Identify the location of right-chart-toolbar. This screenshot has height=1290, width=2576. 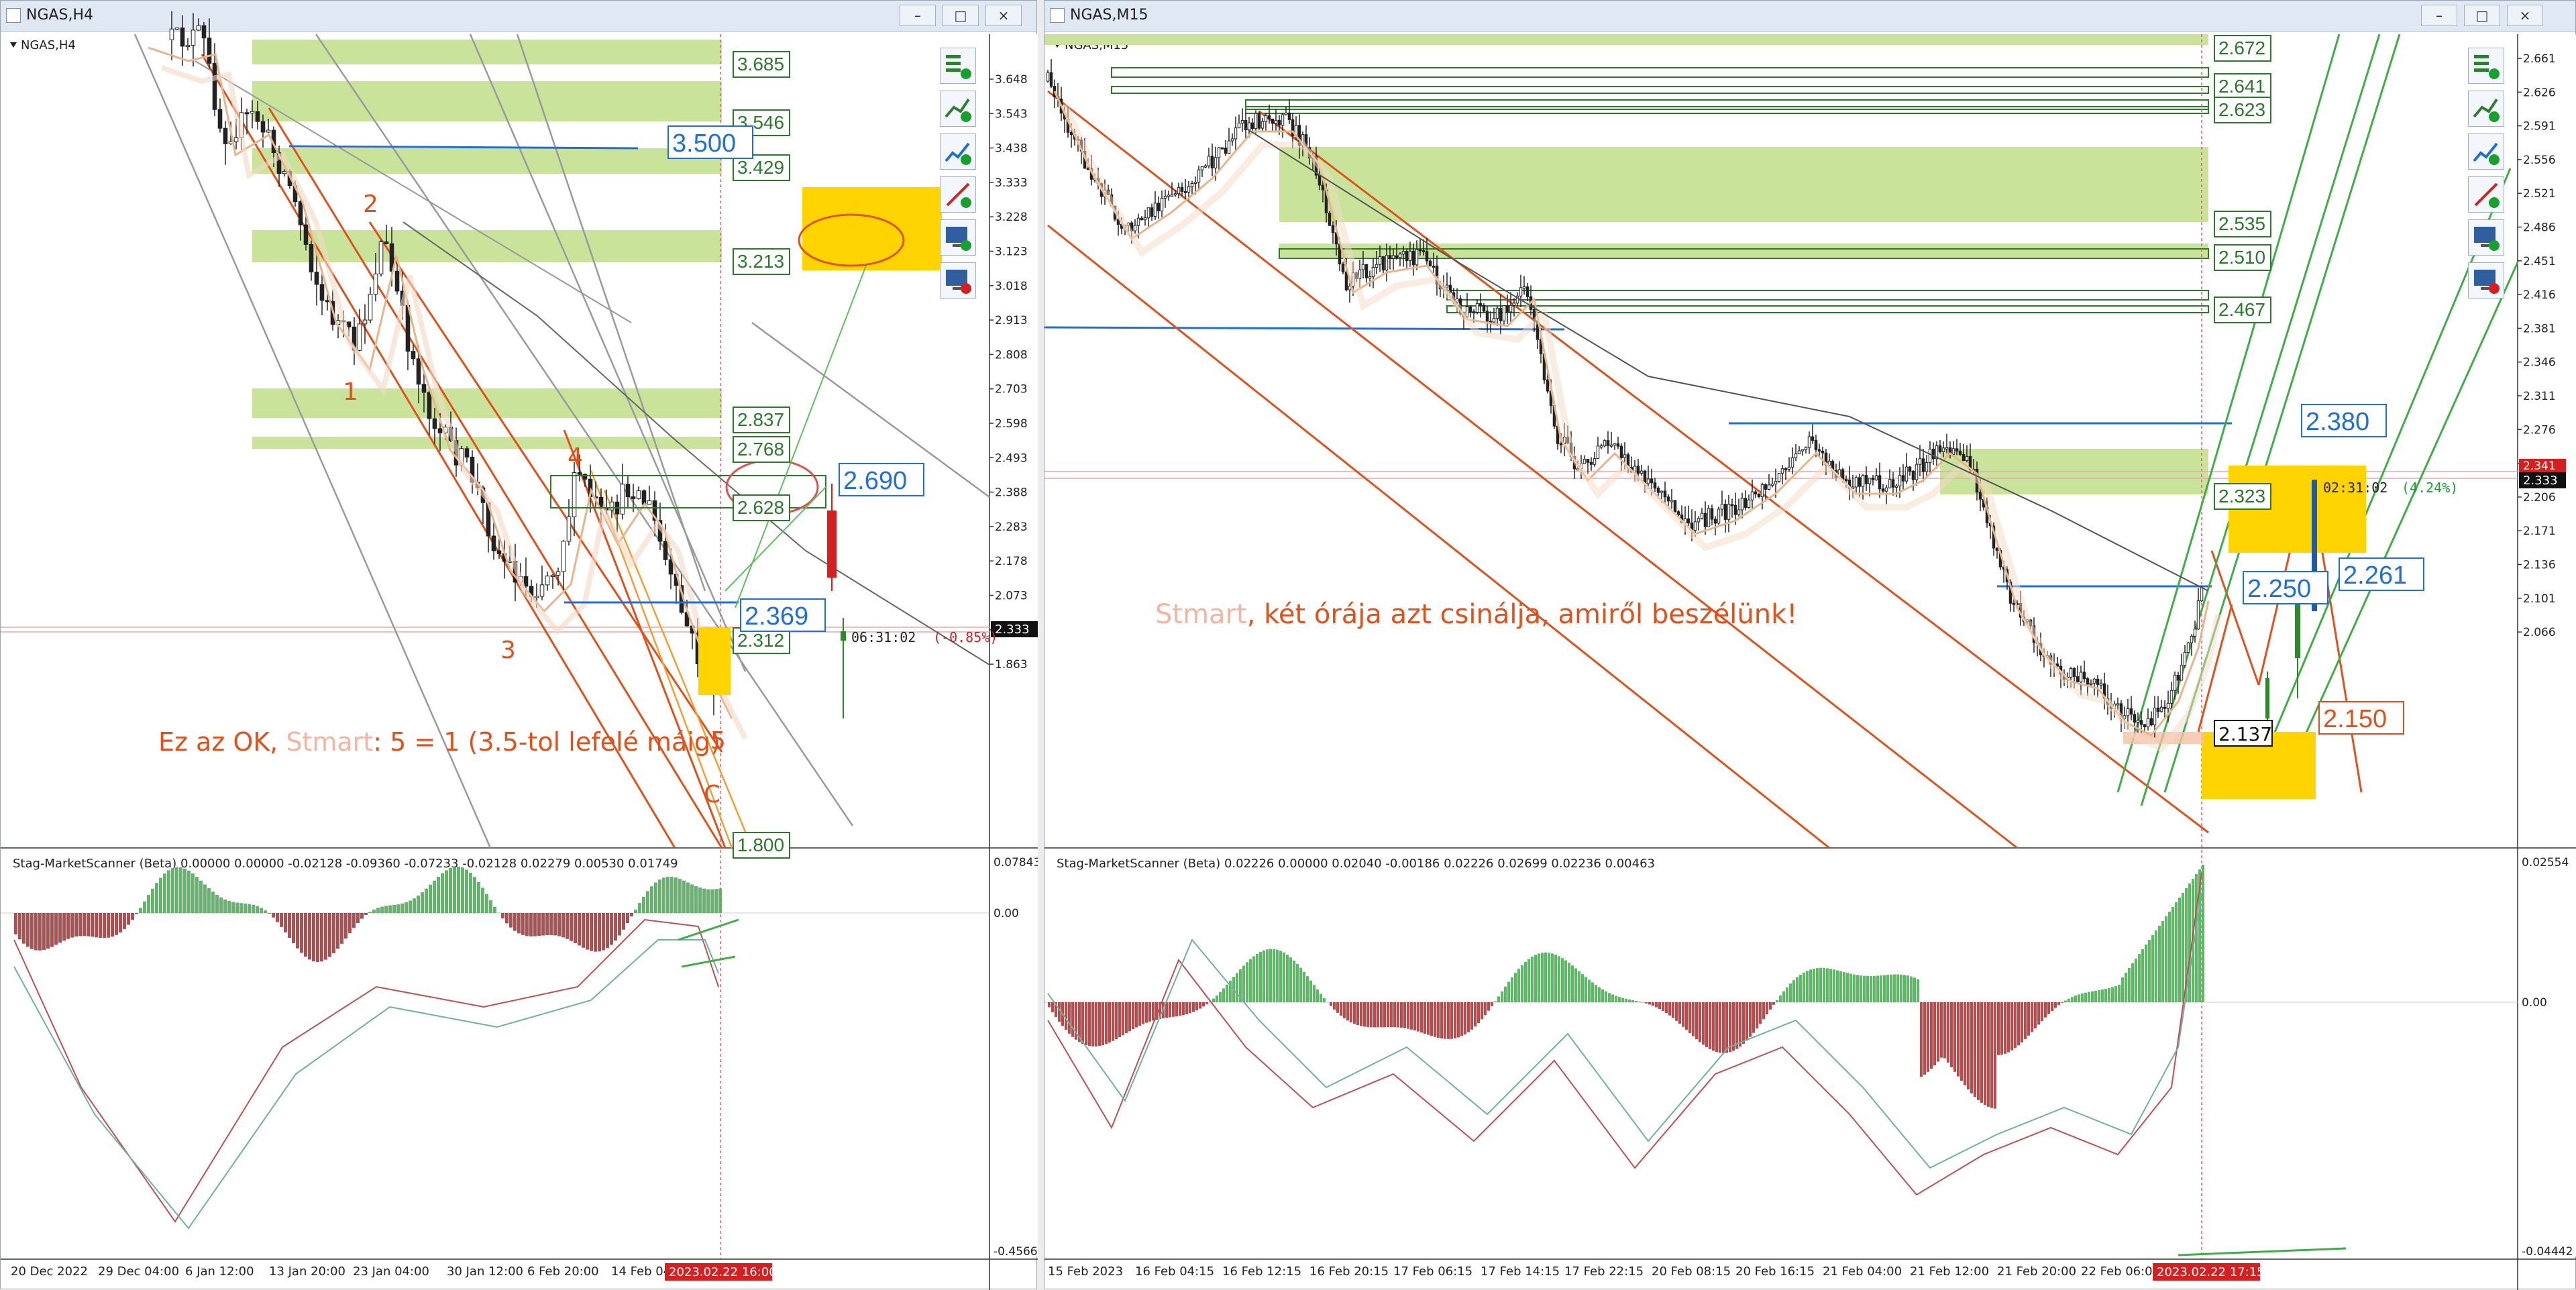
(2487, 176).